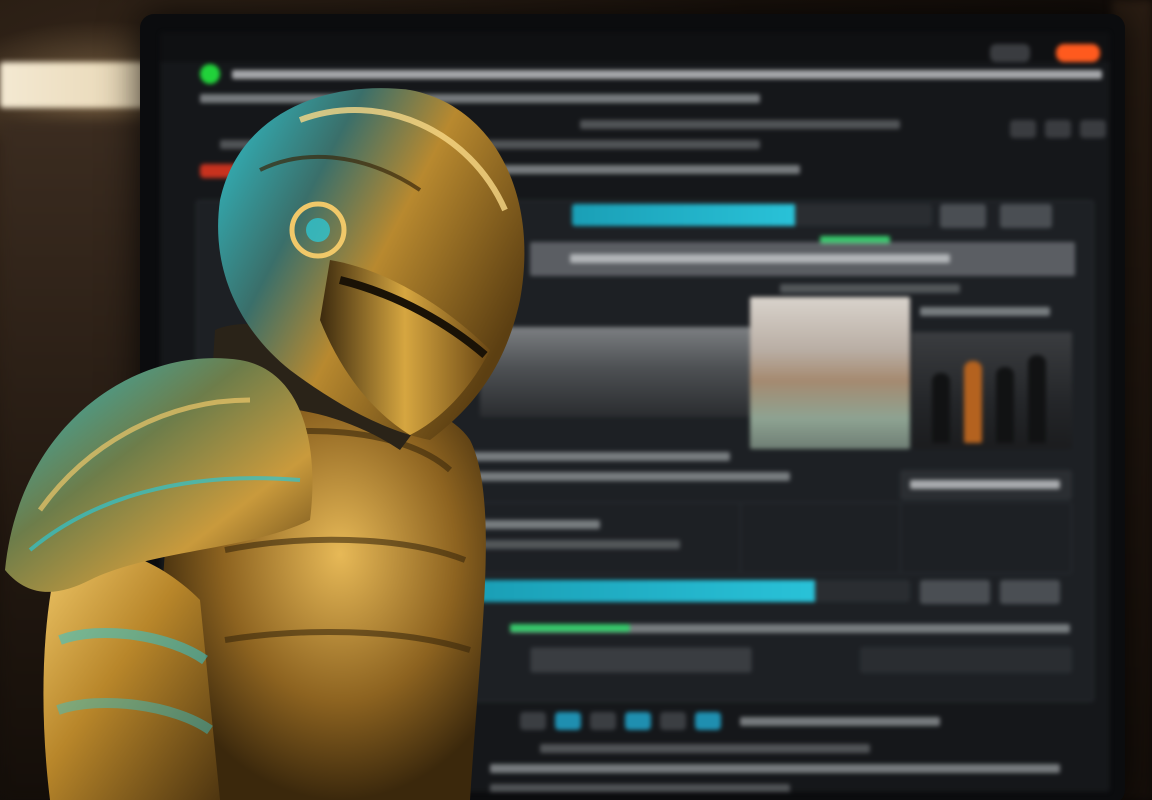 This screenshot has width=1152, height=800. What do you see at coordinates (1078, 53) in the screenshot?
I see `alert-badge` at bounding box center [1078, 53].